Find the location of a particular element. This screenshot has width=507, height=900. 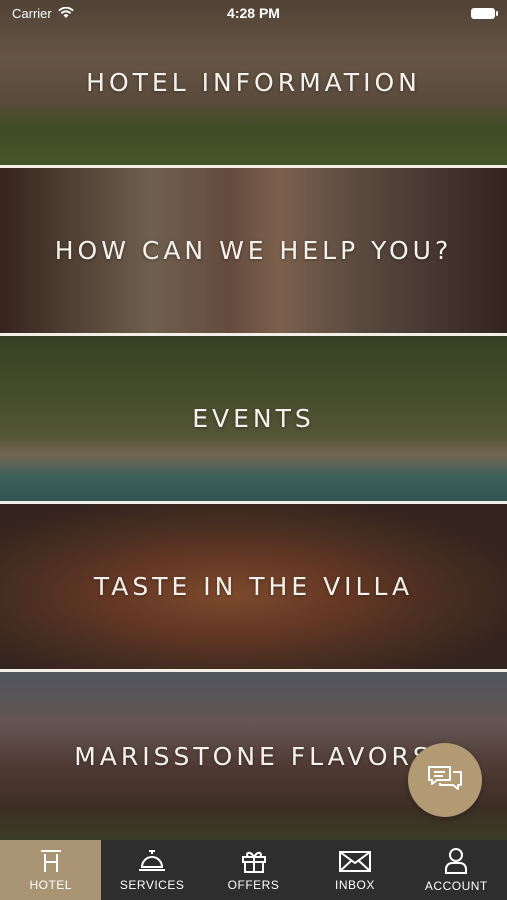

tab-services: SERVICES is located at coordinates (151, 870).